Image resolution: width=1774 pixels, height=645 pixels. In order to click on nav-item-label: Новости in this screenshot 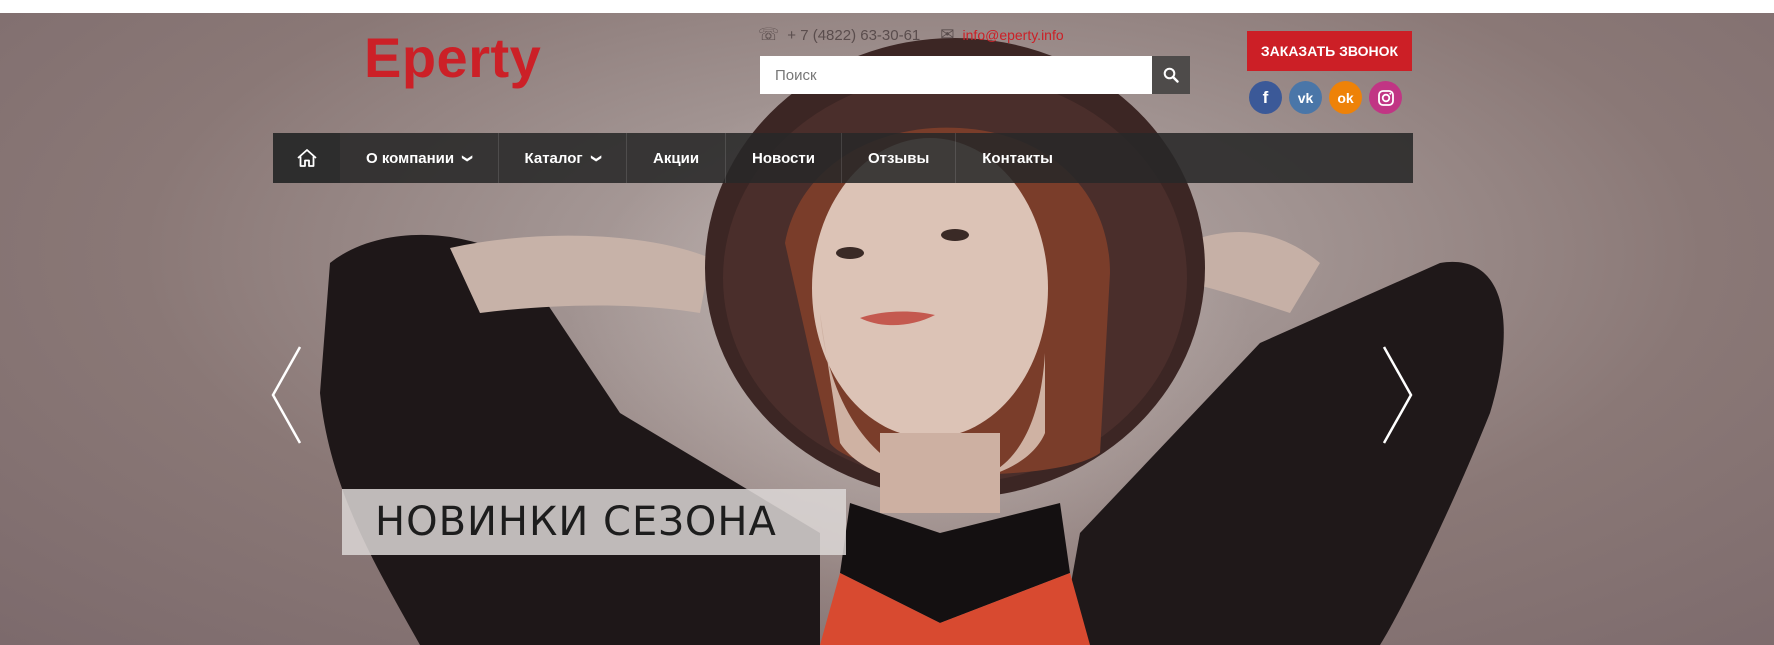, I will do `click(783, 158)`.